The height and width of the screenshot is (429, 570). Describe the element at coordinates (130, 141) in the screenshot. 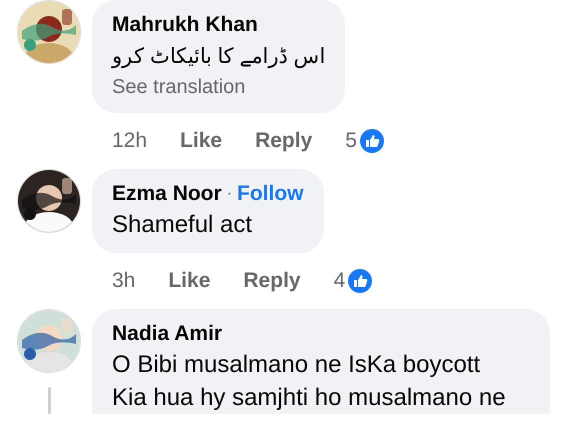

I see `comment-time: 12h` at that location.